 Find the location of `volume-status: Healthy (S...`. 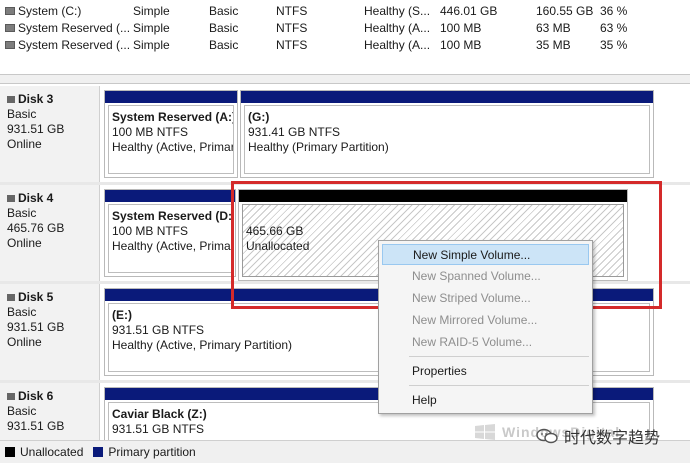

volume-status: Healthy (S... is located at coordinates (397, 11).